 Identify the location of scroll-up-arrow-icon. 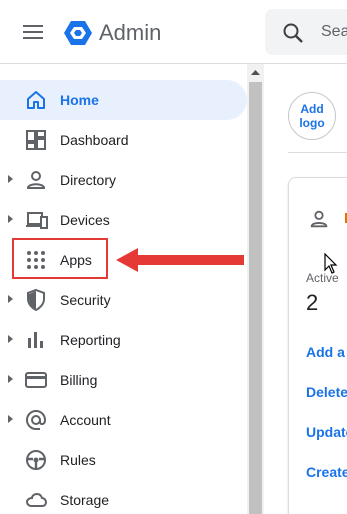
(255, 72).